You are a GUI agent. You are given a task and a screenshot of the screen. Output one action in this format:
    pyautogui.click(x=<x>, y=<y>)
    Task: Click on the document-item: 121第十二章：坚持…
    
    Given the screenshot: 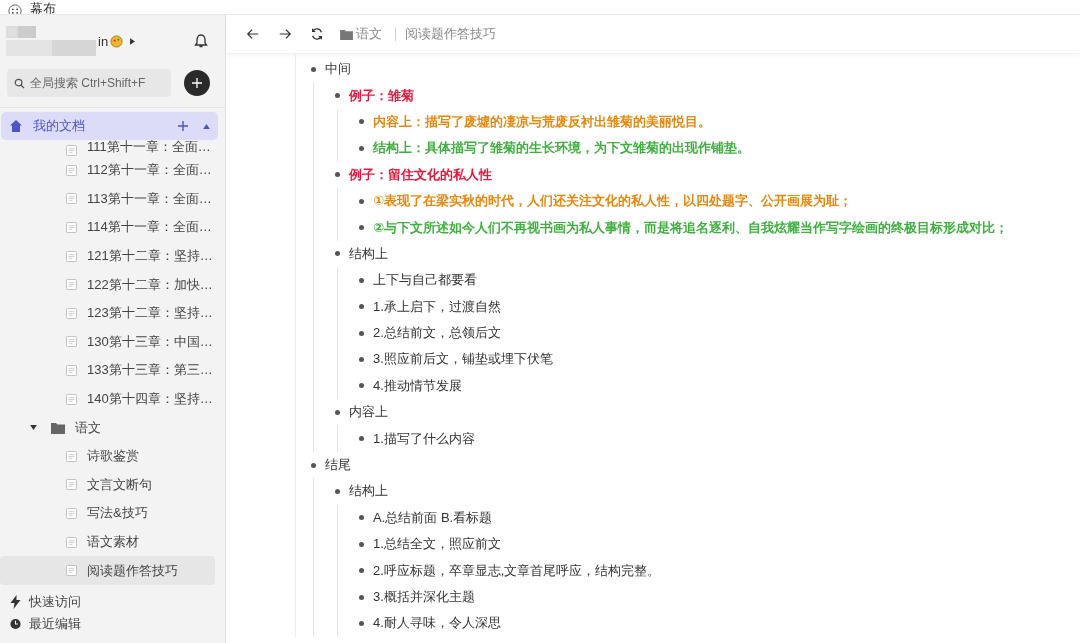 What is the action you would take?
    pyautogui.click(x=107, y=256)
    